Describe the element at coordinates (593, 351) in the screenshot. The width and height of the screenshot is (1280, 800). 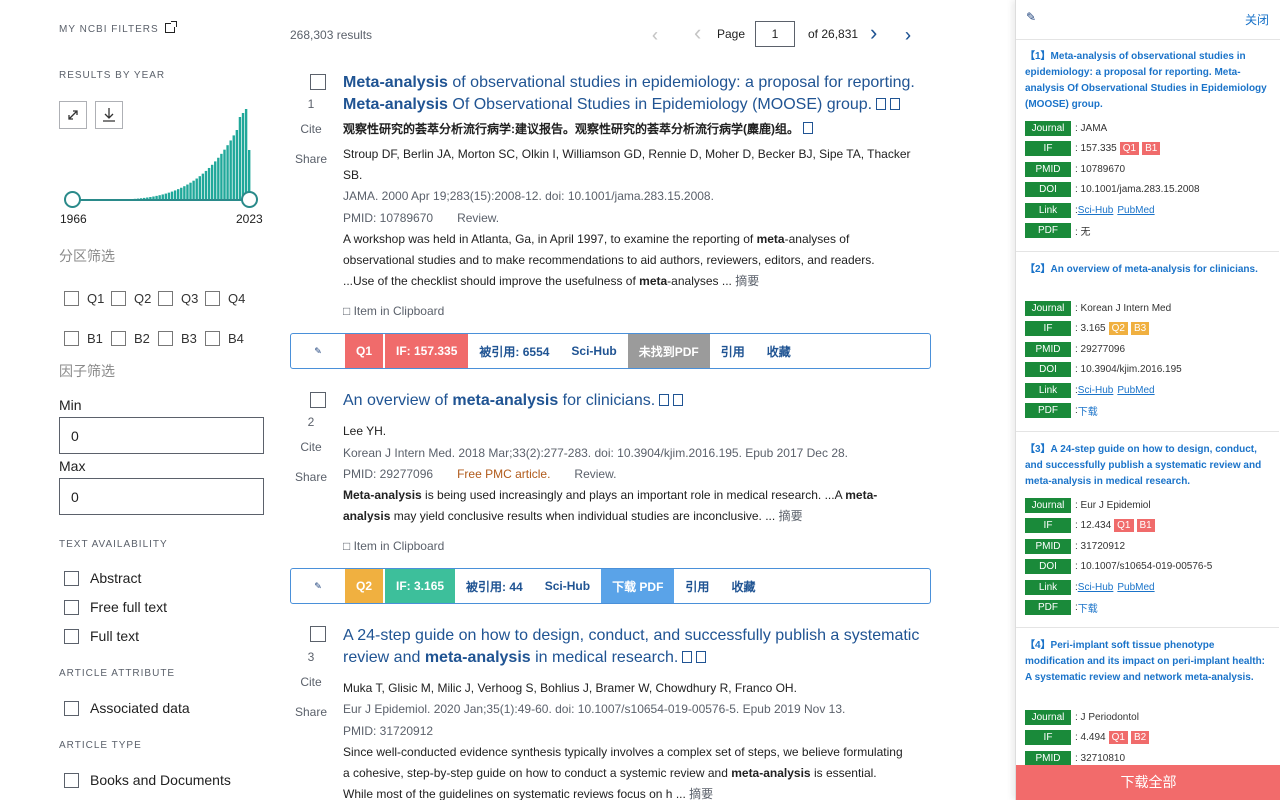
I see `article-1-scihub-button: Sci-Hub` at that location.